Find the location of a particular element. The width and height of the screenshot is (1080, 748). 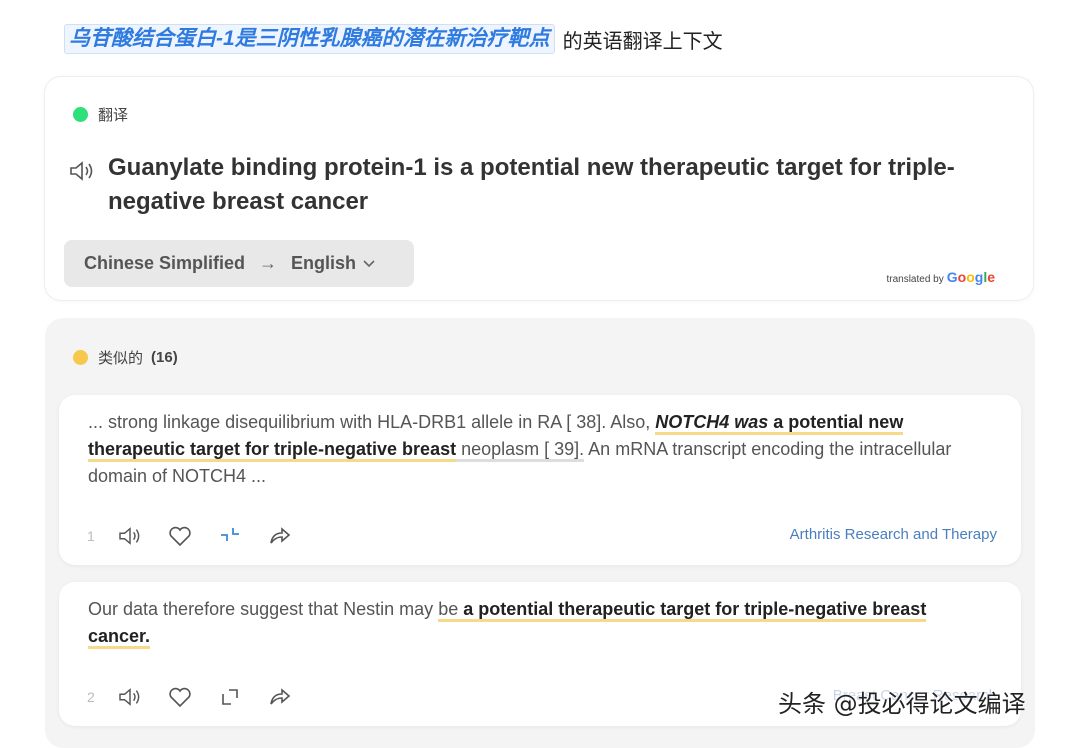

result-number: 1 is located at coordinates (91, 536).